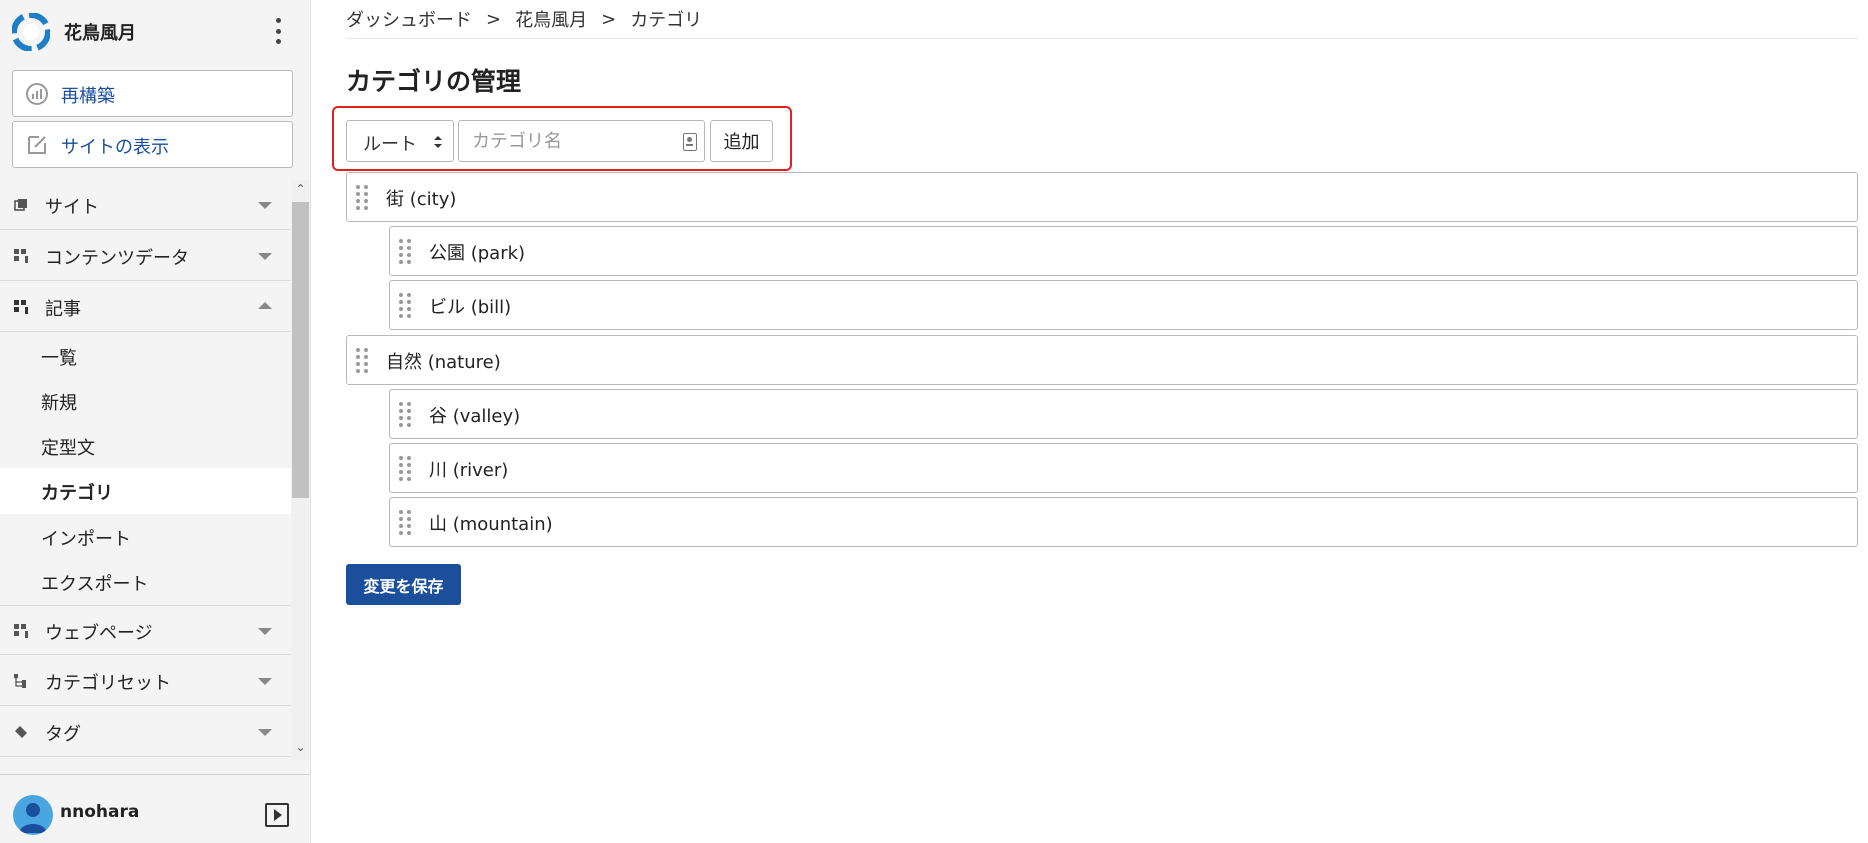 The height and width of the screenshot is (843, 1868). What do you see at coordinates (63, 734) in the screenshot?
I see `sidebar-item-label: タグ` at bounding box center [63, 734].